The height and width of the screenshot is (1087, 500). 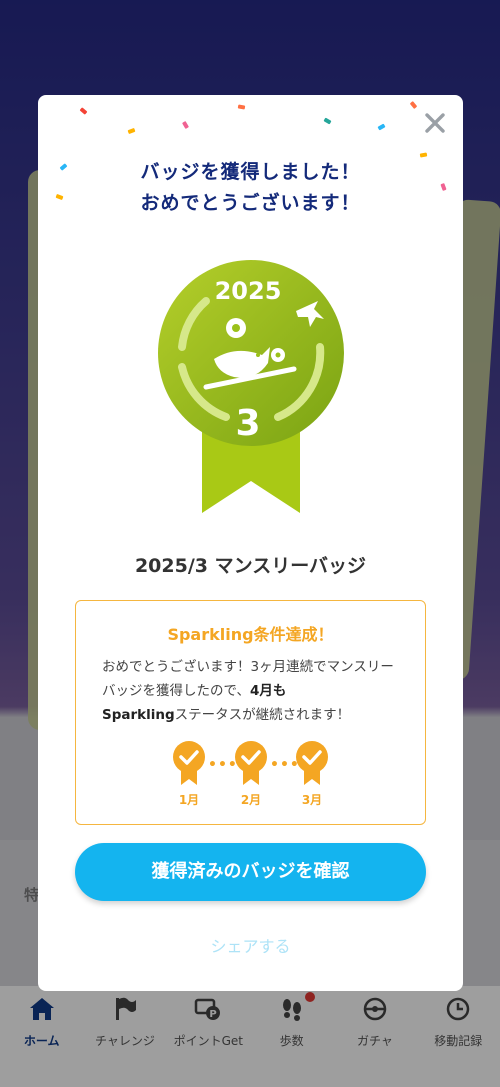 I want to click on description-text: おめでとうございます！3ヶ月連続でマンスリーバッジを獲得したので、, so click(x=248, y=679).